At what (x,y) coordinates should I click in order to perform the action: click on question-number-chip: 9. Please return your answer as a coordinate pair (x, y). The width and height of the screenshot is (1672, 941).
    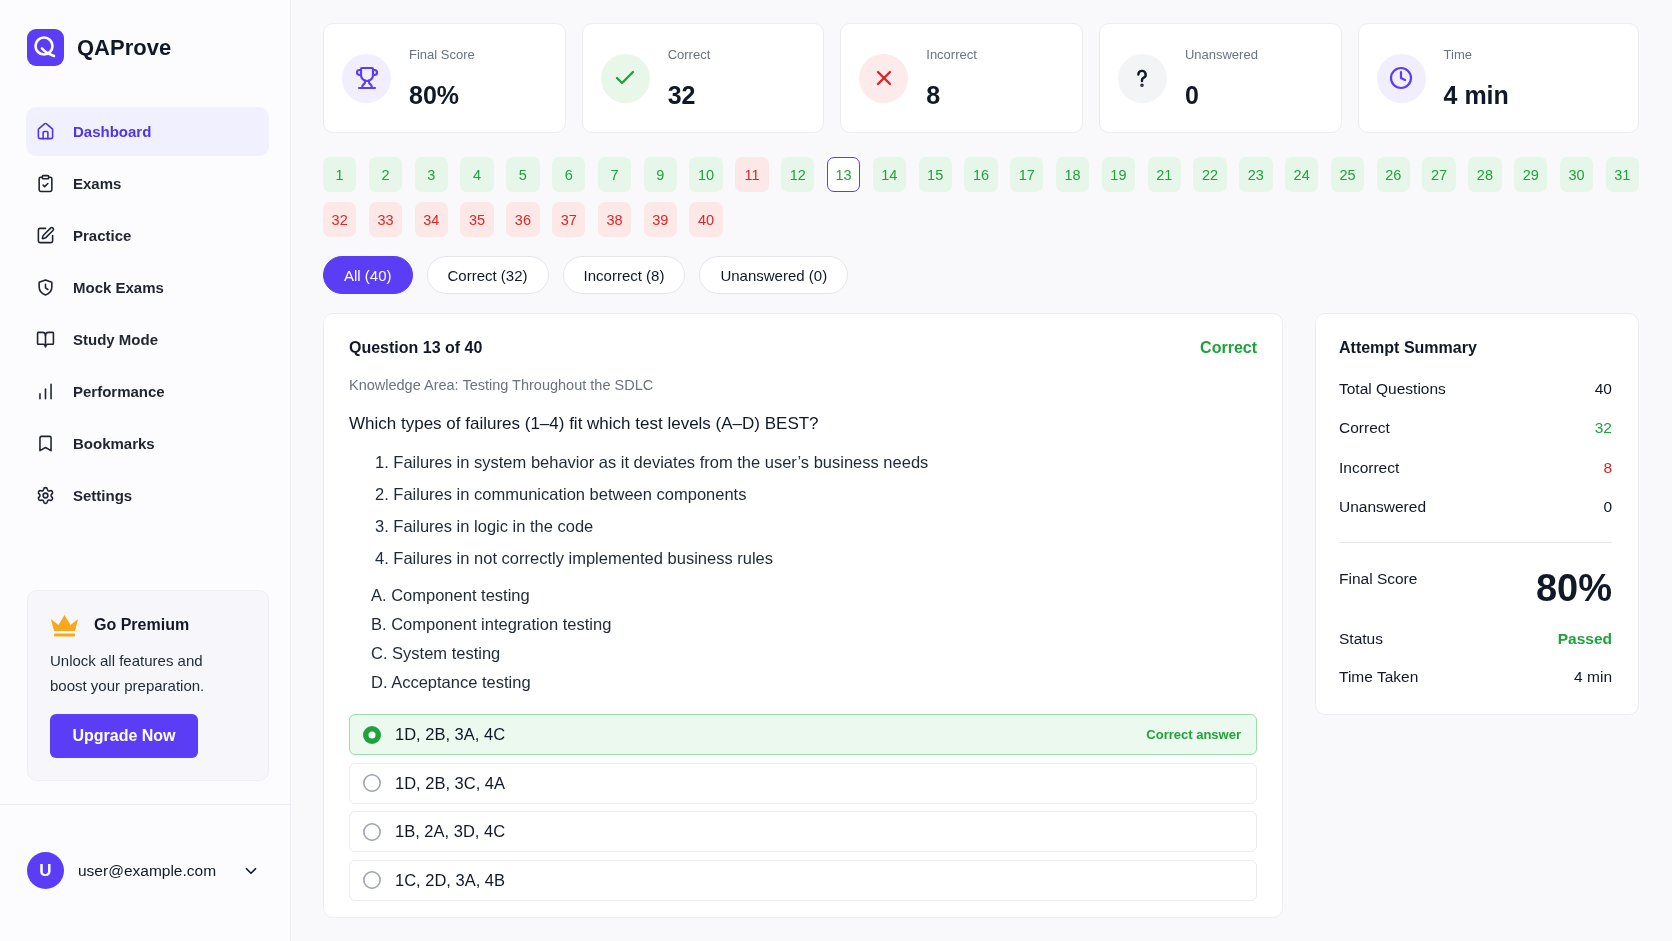
    Looking at the image, I should click on (660, 174).